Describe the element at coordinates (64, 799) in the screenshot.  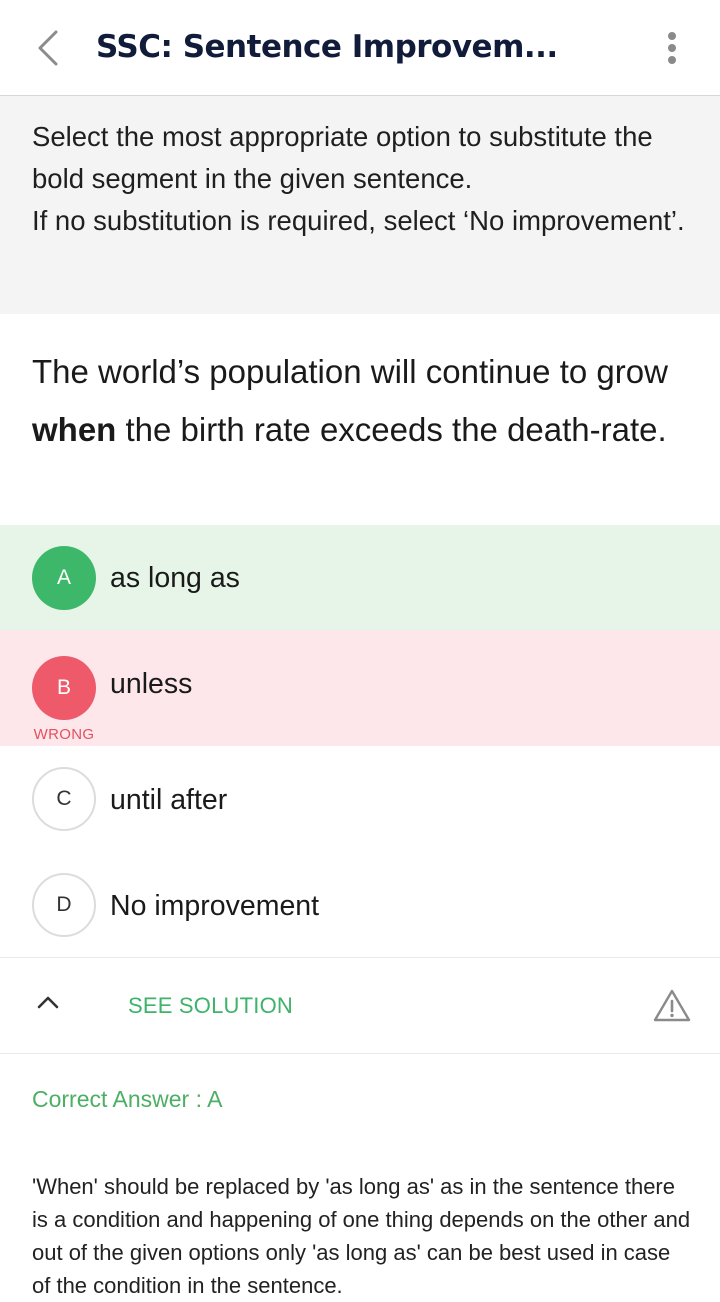
I see `option-letter-badge: C` at that location.